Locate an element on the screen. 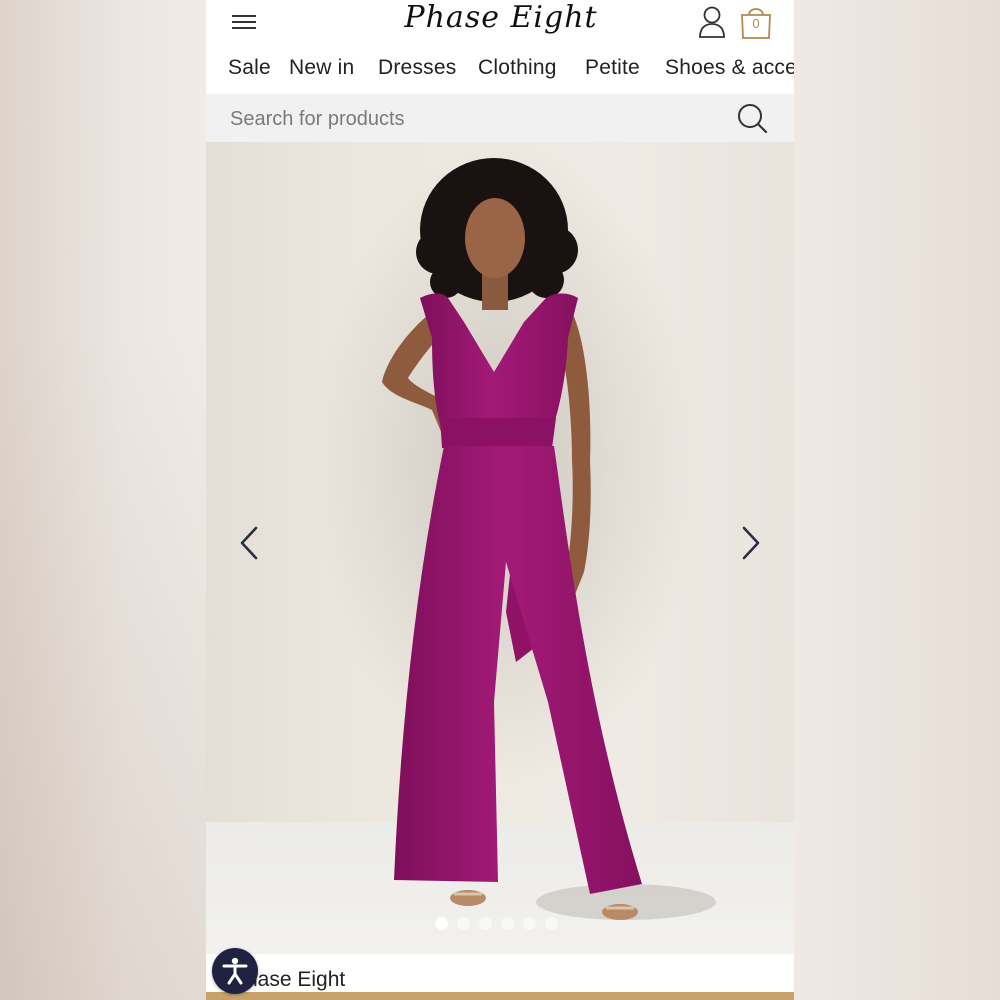  site-header: Phase Eight 0 is located at coordinates (500, 24).